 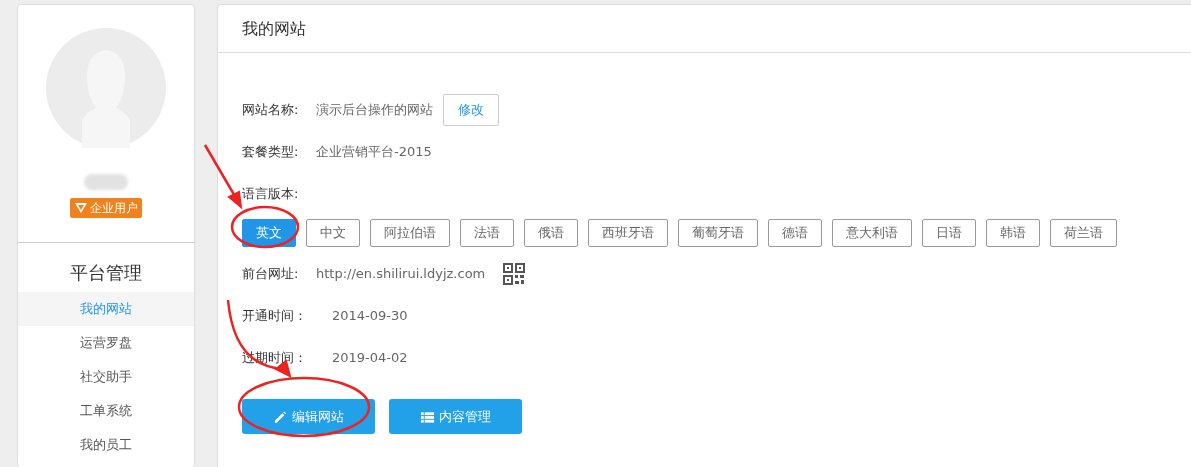 What do you see at coordinates (333, 233) in the screenshot?
I see `language-button: 中文` at bounding box center [333, 233].